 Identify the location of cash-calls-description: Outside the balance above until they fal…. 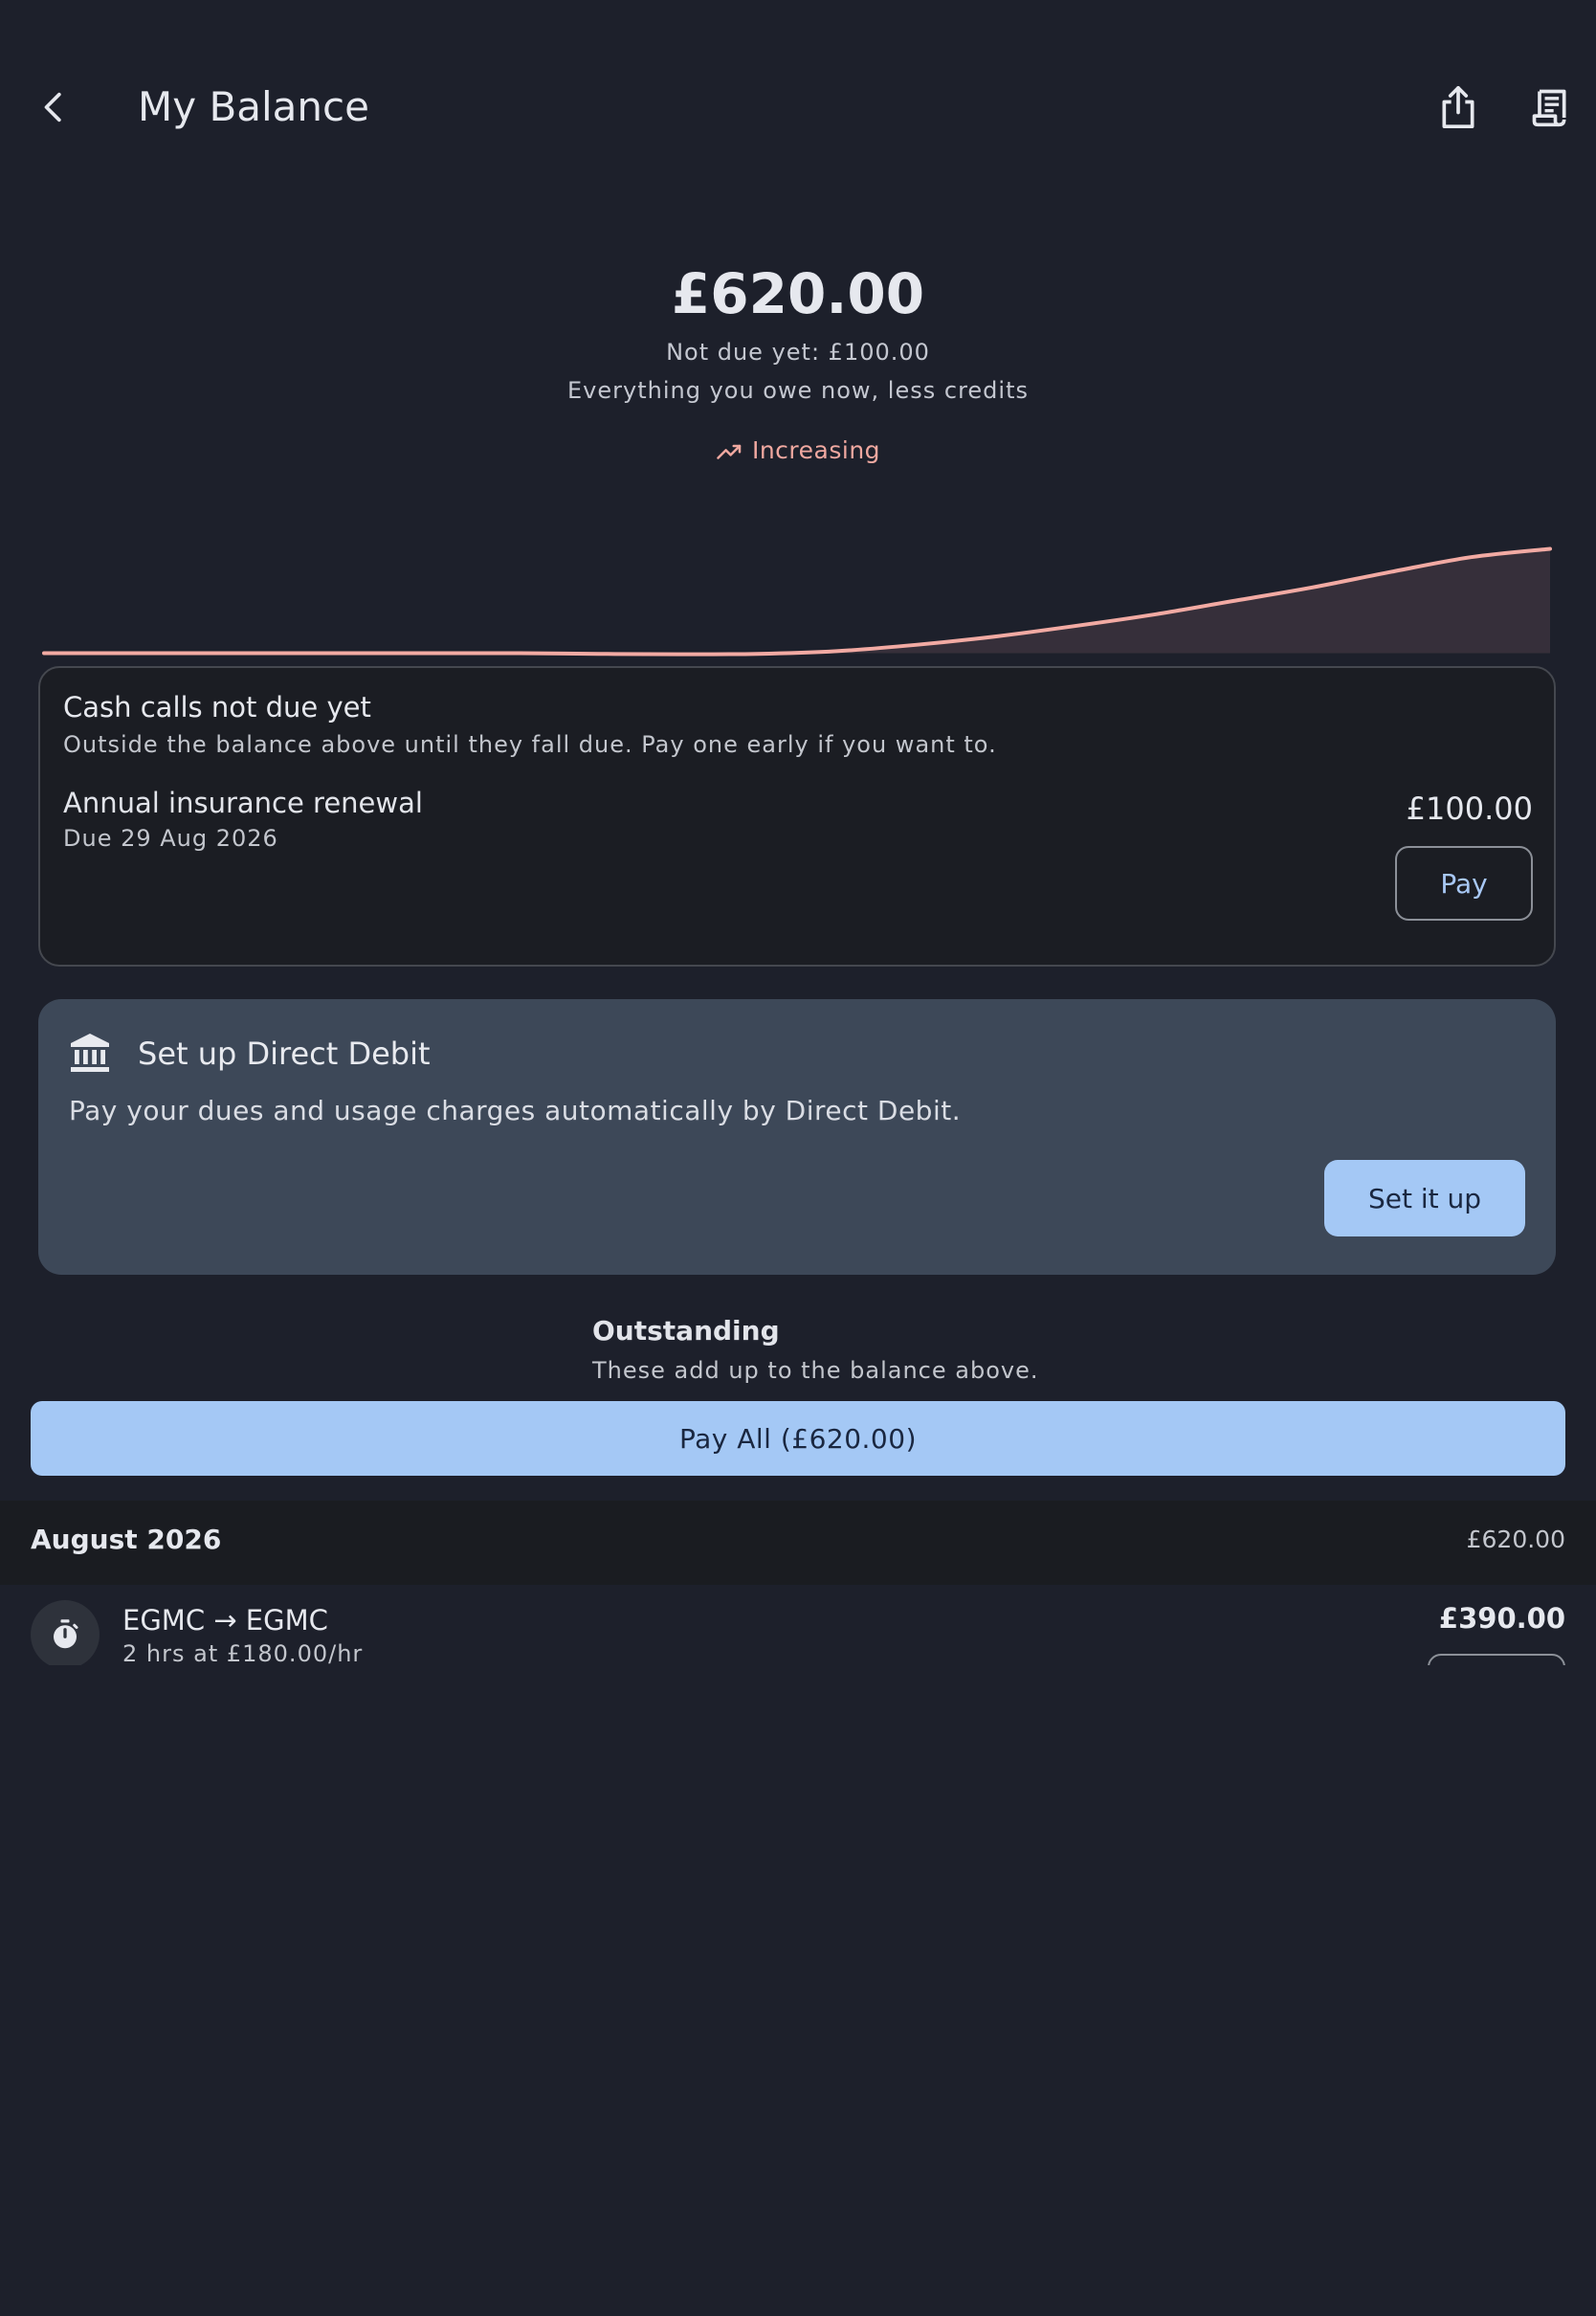
(530, 744).